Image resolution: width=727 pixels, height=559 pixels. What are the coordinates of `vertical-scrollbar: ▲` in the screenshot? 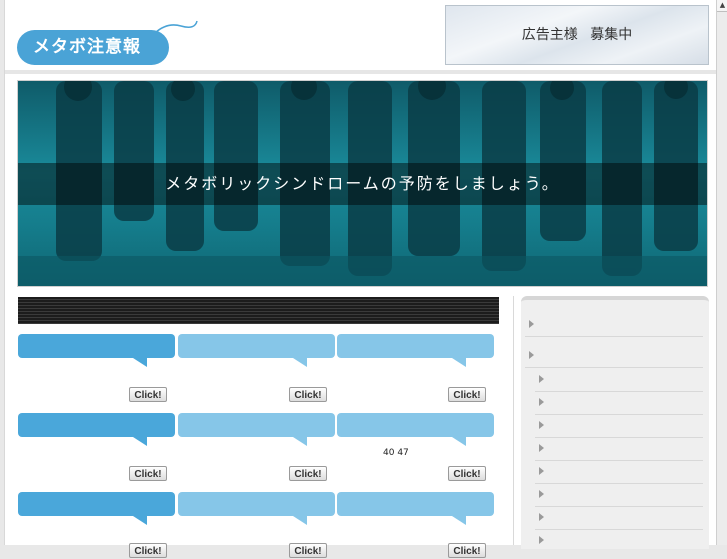 It's located at (721, 272).